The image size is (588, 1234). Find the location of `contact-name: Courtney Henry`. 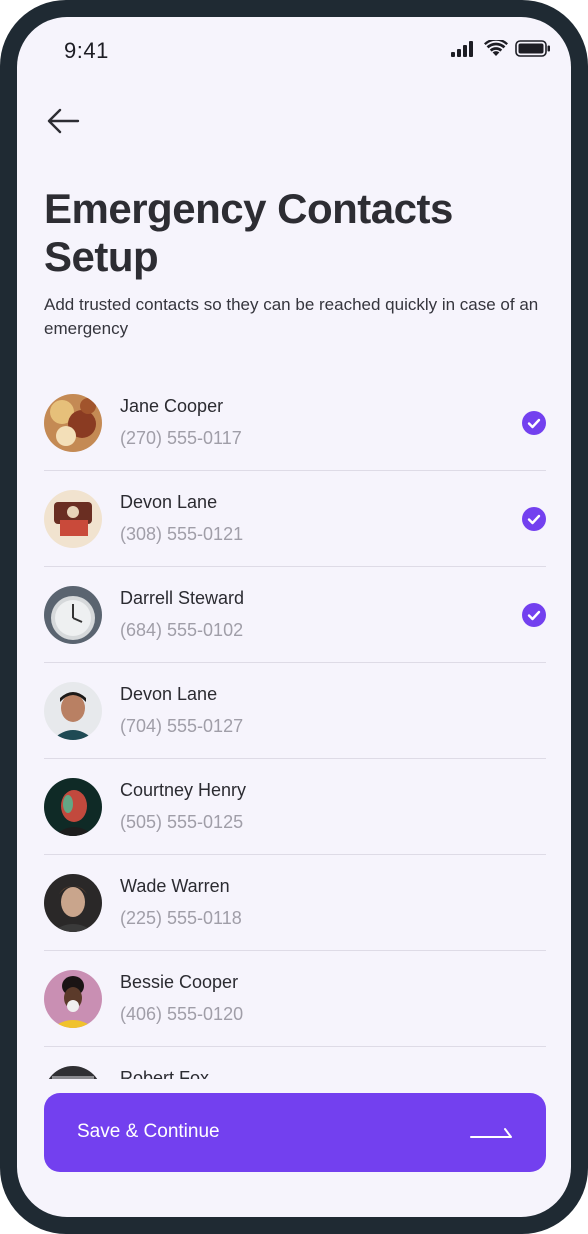

contact-name: Courtney Henry is located at coordinates (183, 790).